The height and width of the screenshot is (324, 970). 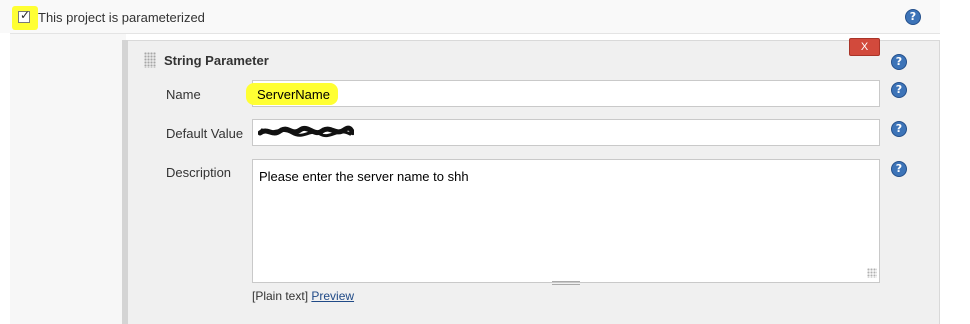 What do you see at coordinates (566, 93) in the screenshot?
I see `name-input` at bounding box center [566, 93].